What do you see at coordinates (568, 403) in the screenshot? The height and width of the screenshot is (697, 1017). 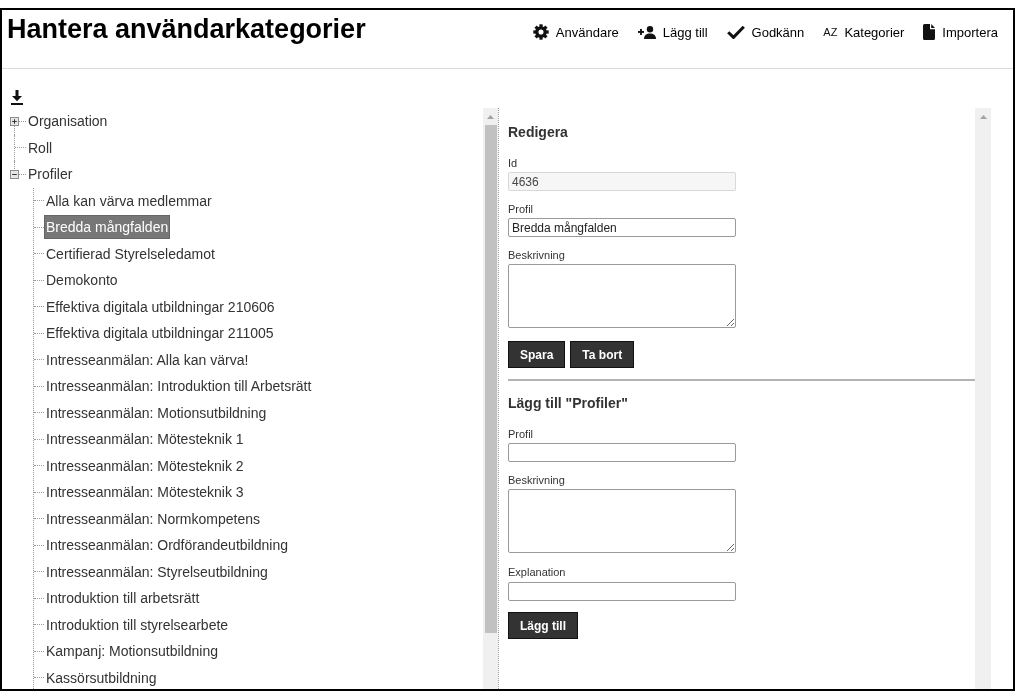 I see `section-heading: Lägg till "Profiler"` at bounding box center [568, 403].